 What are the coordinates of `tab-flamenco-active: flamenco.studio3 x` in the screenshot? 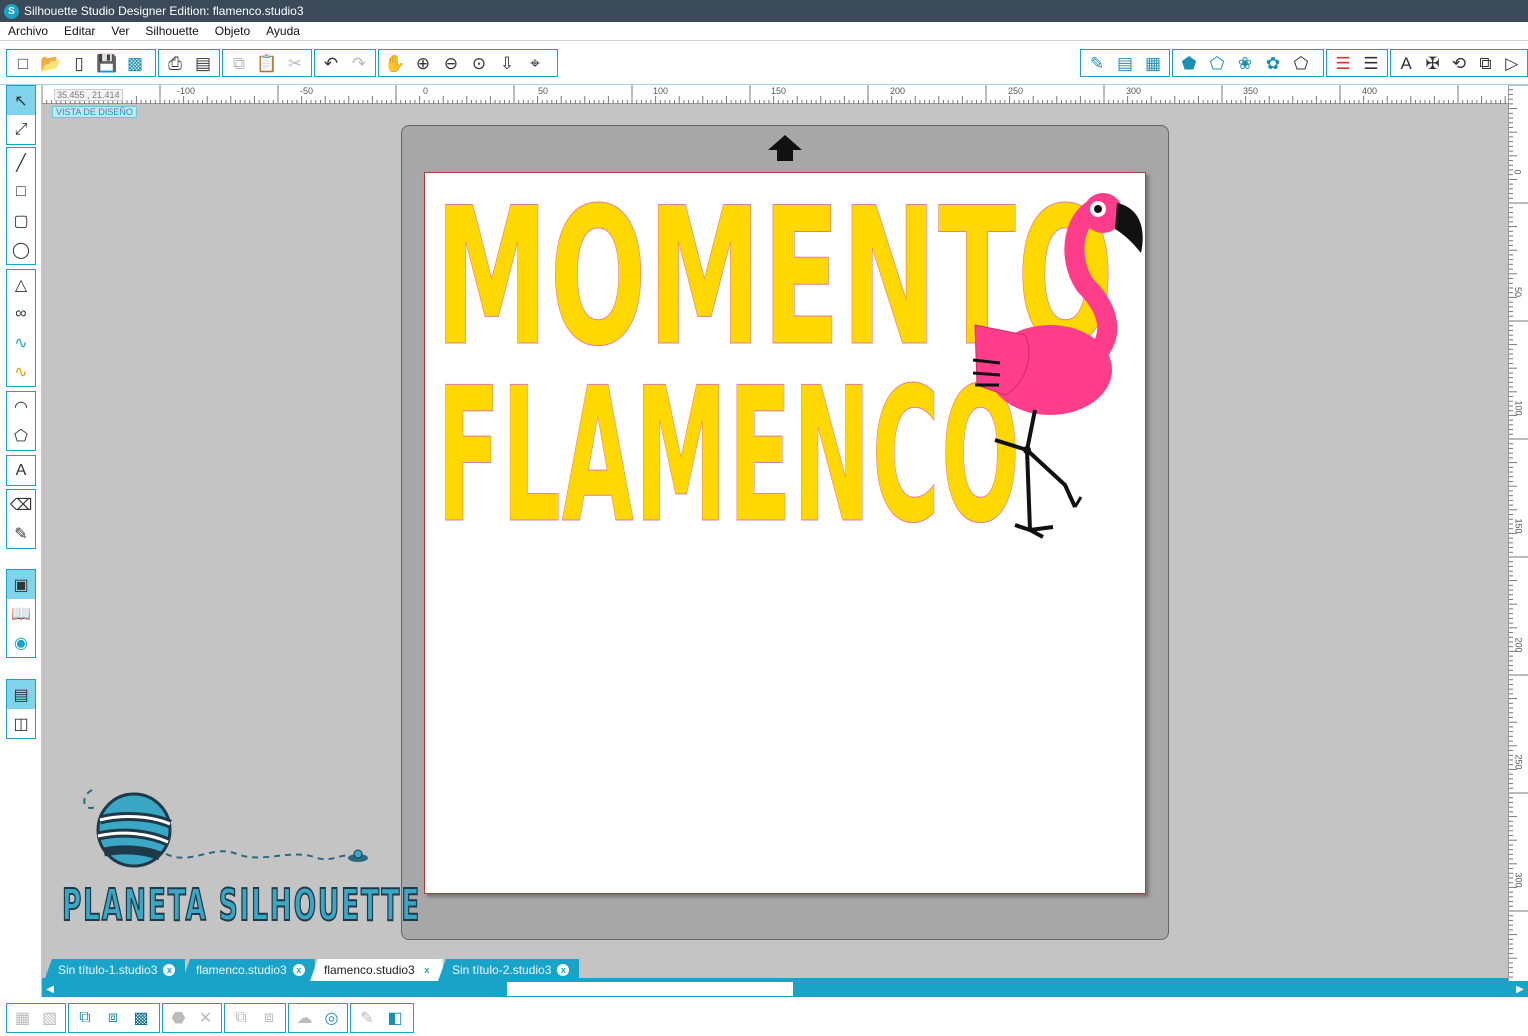 It's located at (376, 970).